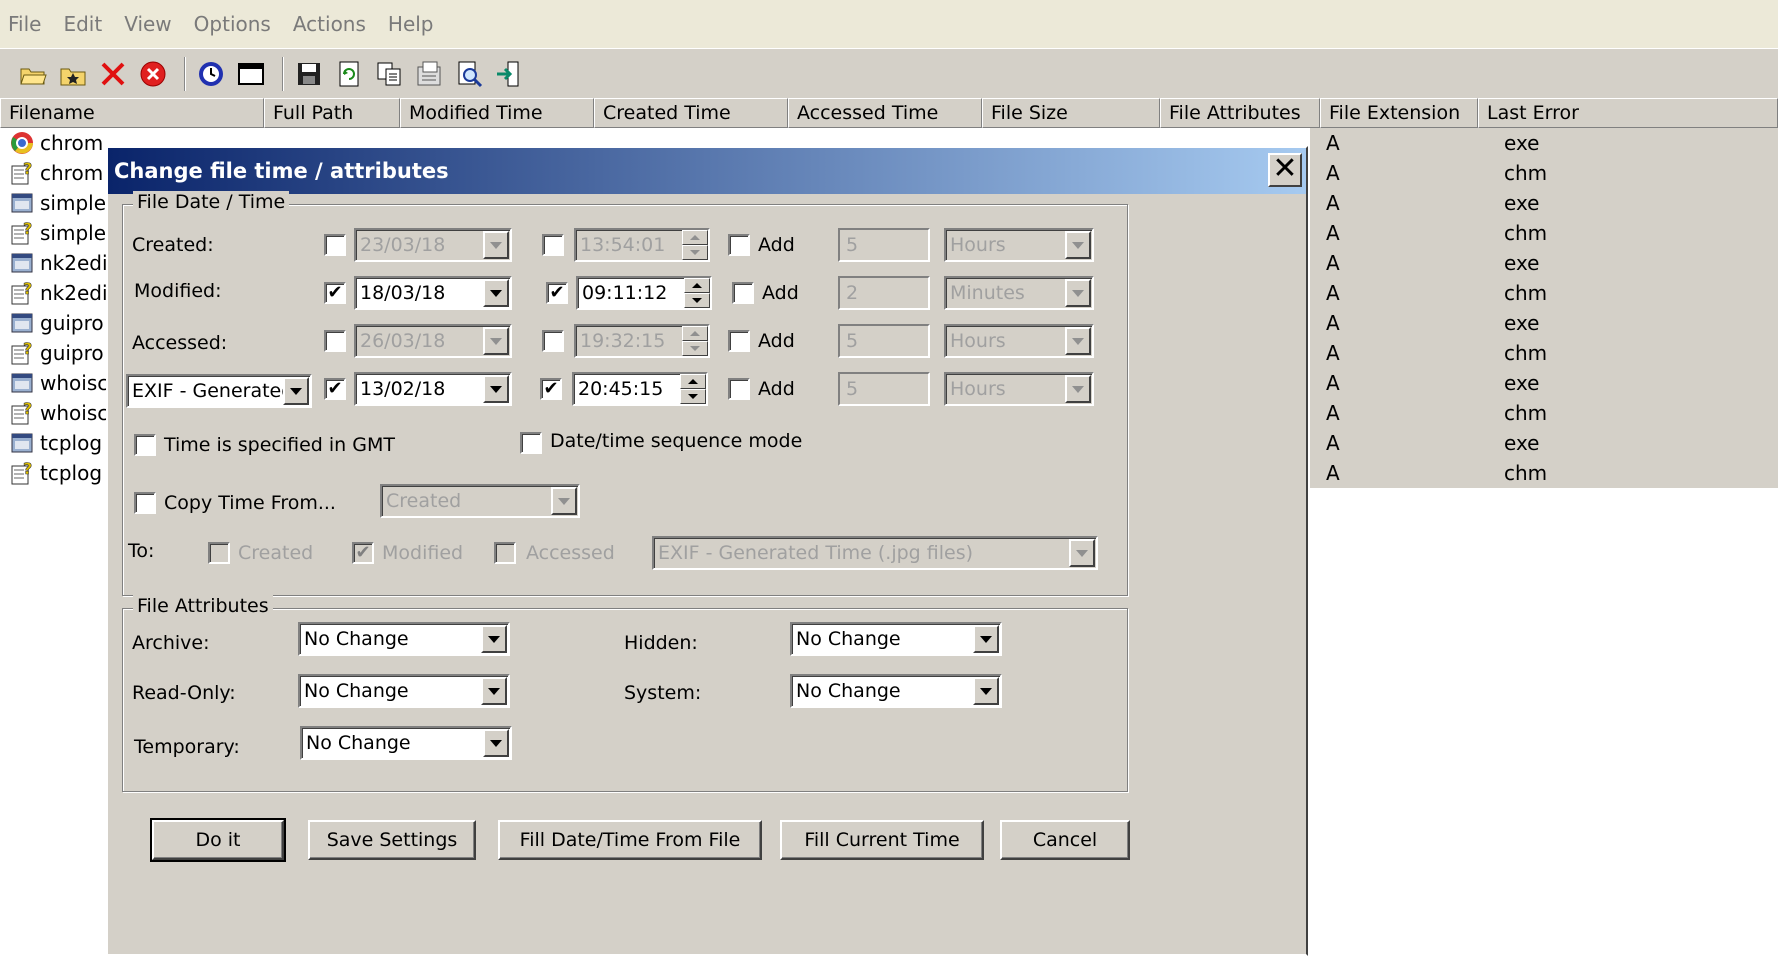 The height and width of the screenshot is (956, 1778). I want to click on created-time-spinner: 13:54:01, so click(642, 245).